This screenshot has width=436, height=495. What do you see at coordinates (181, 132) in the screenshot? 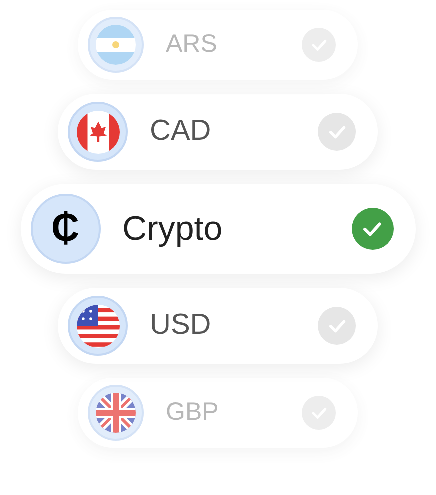
I see `currency-code: CAD` at bounding box center [181, 132].